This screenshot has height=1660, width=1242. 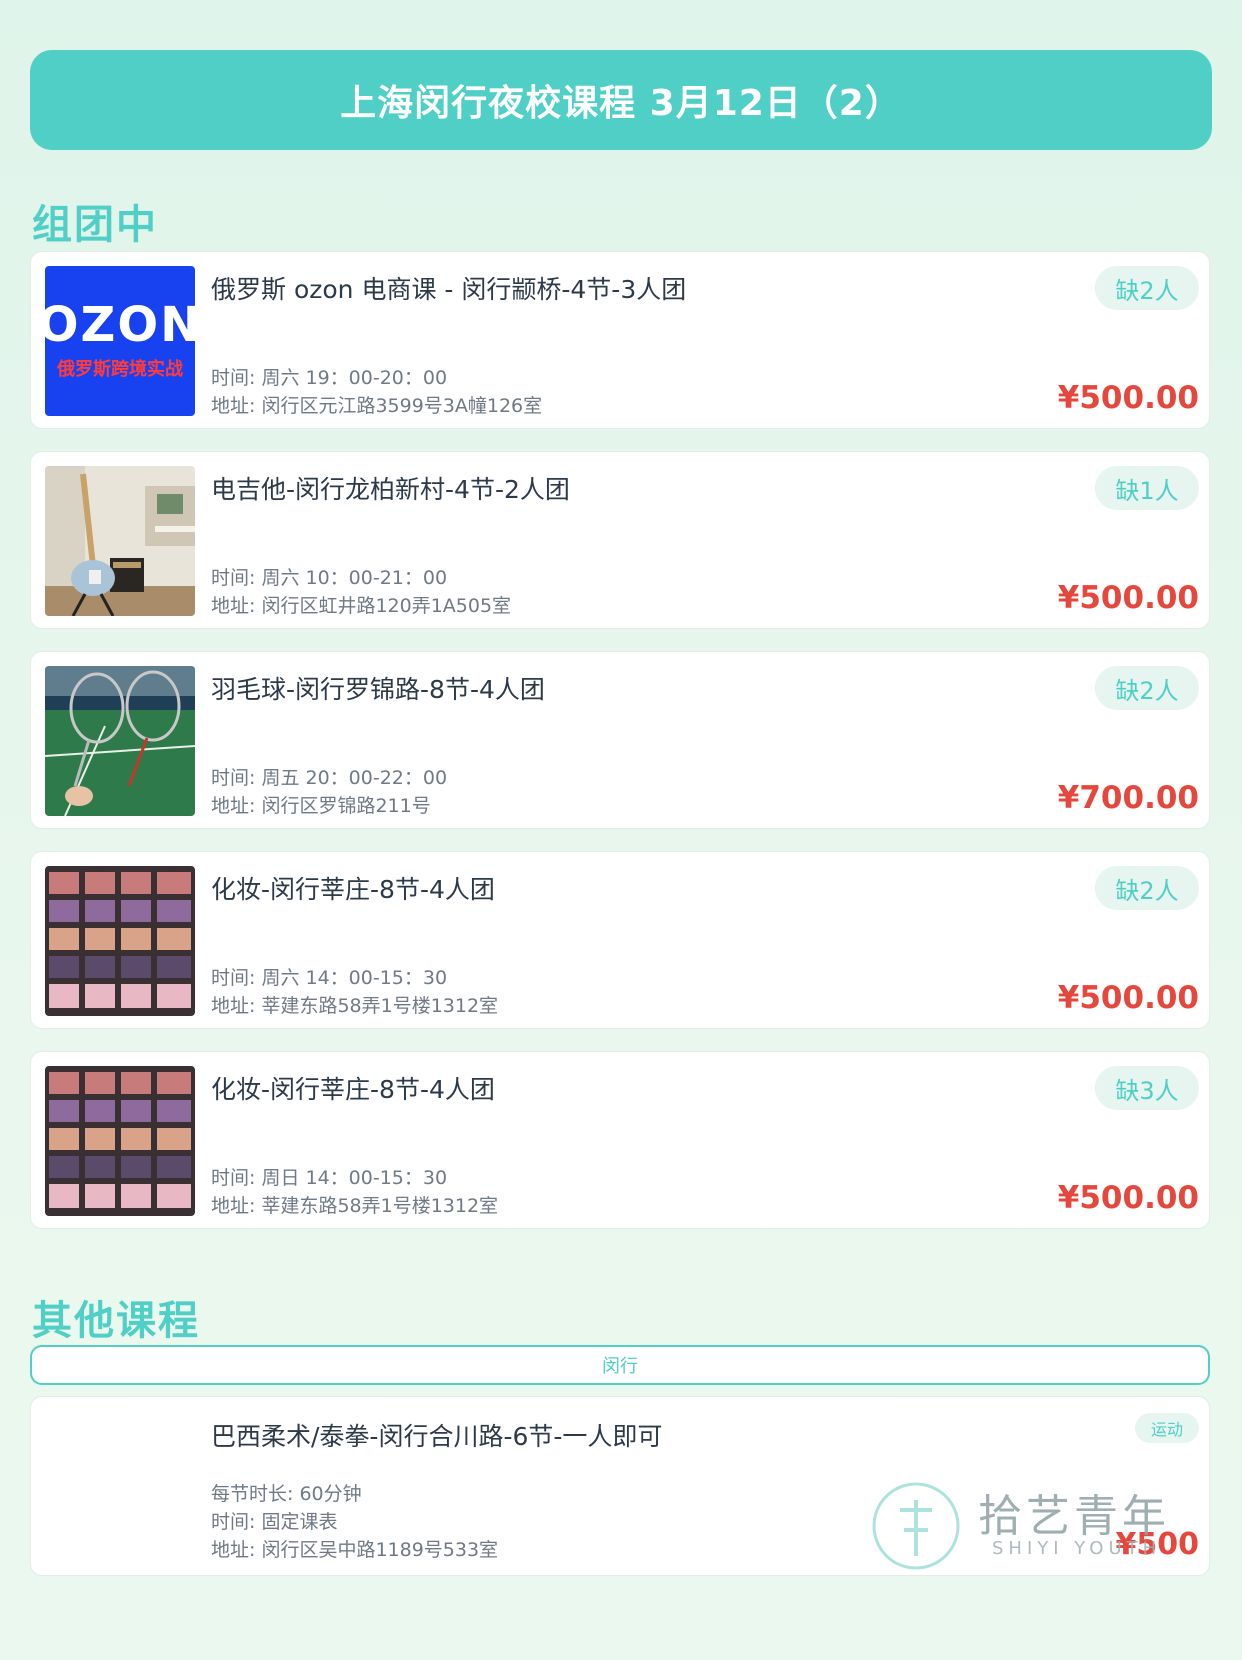 I want to click on course-time: 时间: 周六 14：00-15：30, so click(x=329, y=978).